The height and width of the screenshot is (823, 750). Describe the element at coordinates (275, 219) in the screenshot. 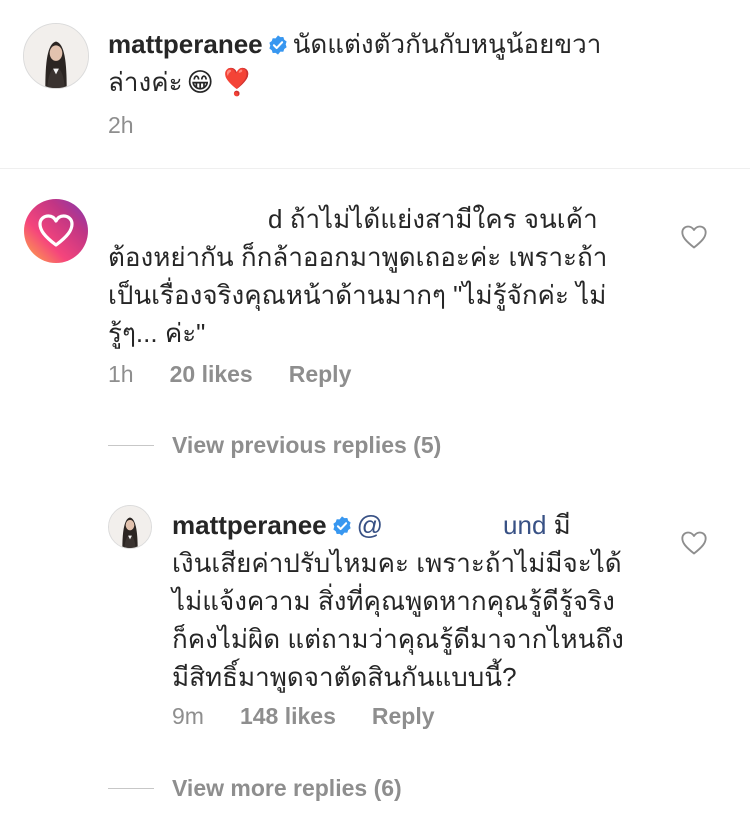

I see `comment-username-fragment: d` at that location.